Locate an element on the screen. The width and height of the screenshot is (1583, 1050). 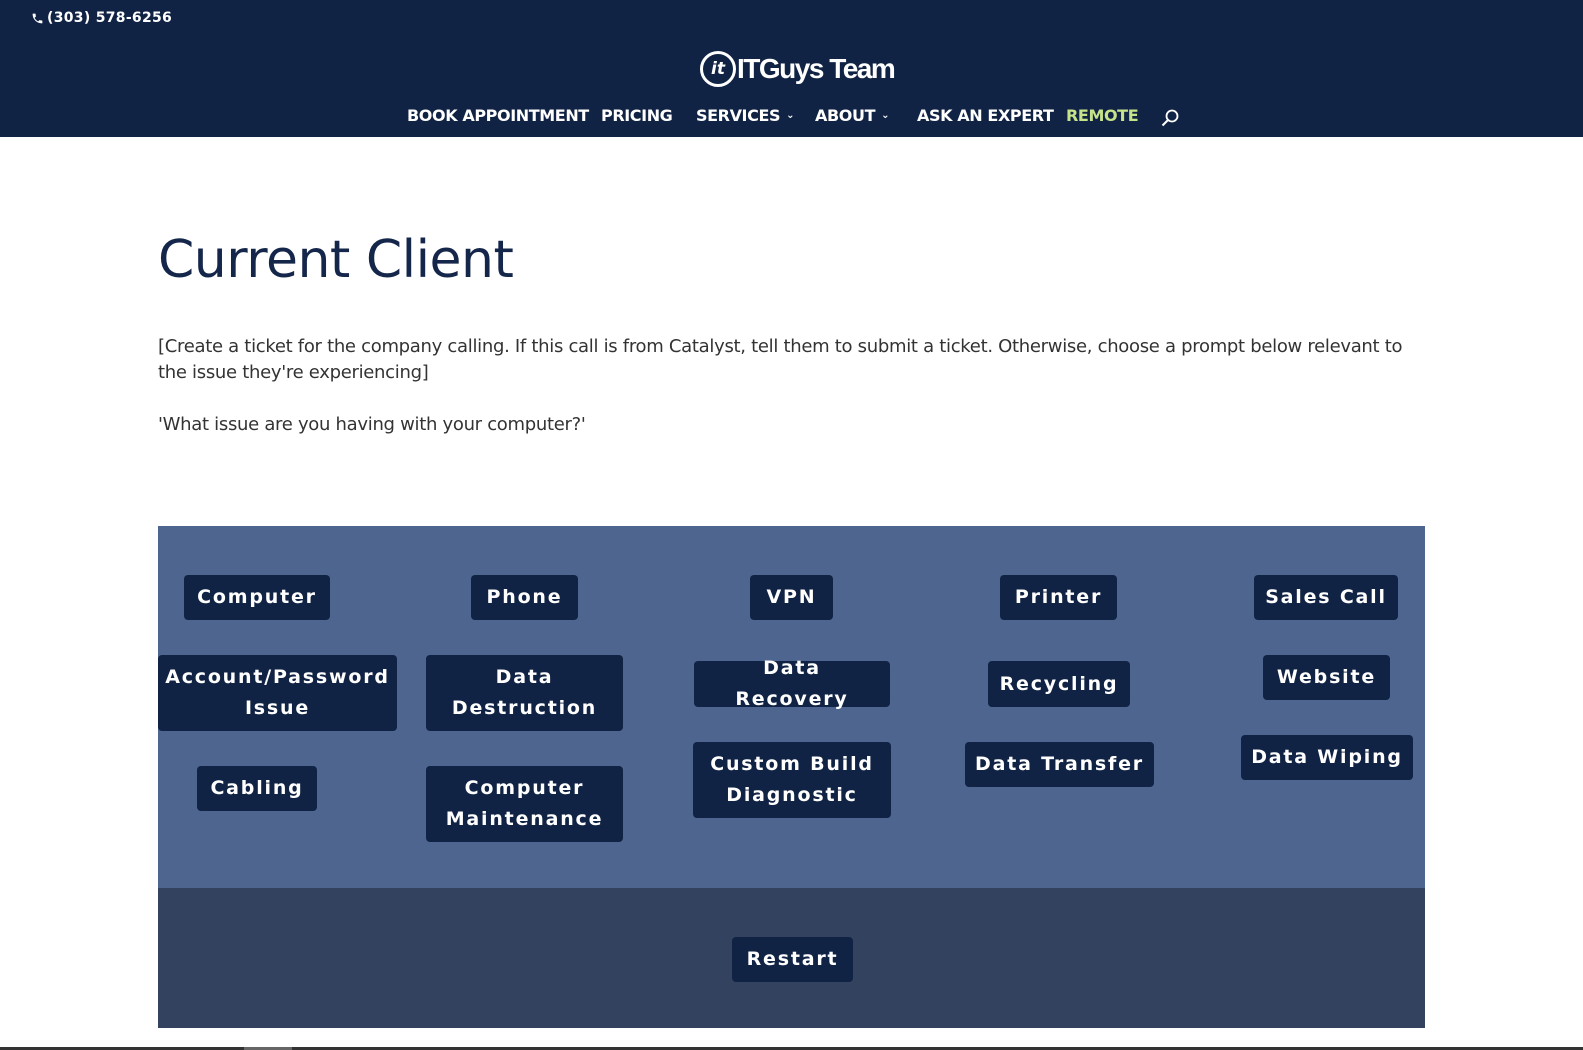
phone-button: Phone is located at coordinates (524, 597).